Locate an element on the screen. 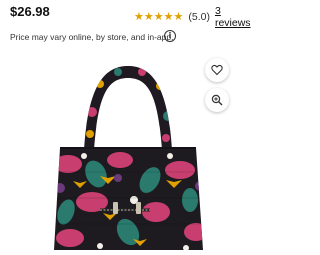  info-icon: i is located at coordinates (170, 36).